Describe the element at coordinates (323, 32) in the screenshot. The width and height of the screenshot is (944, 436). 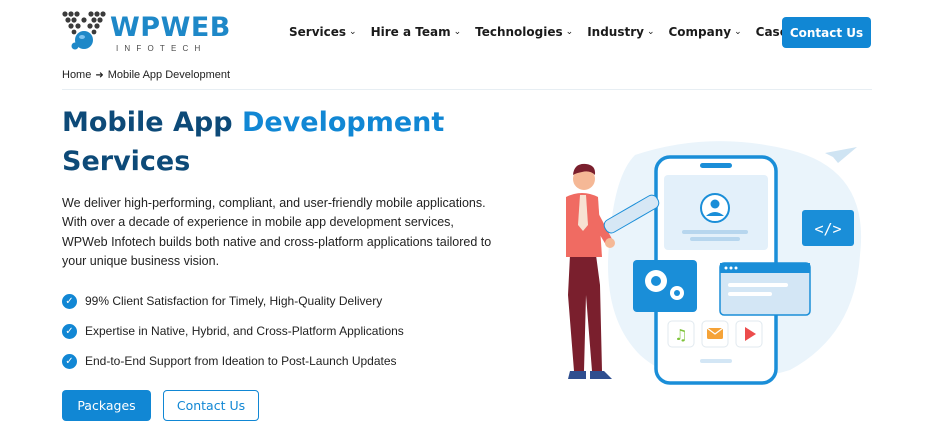
I see `nav-services: Services ⌄` at that location.